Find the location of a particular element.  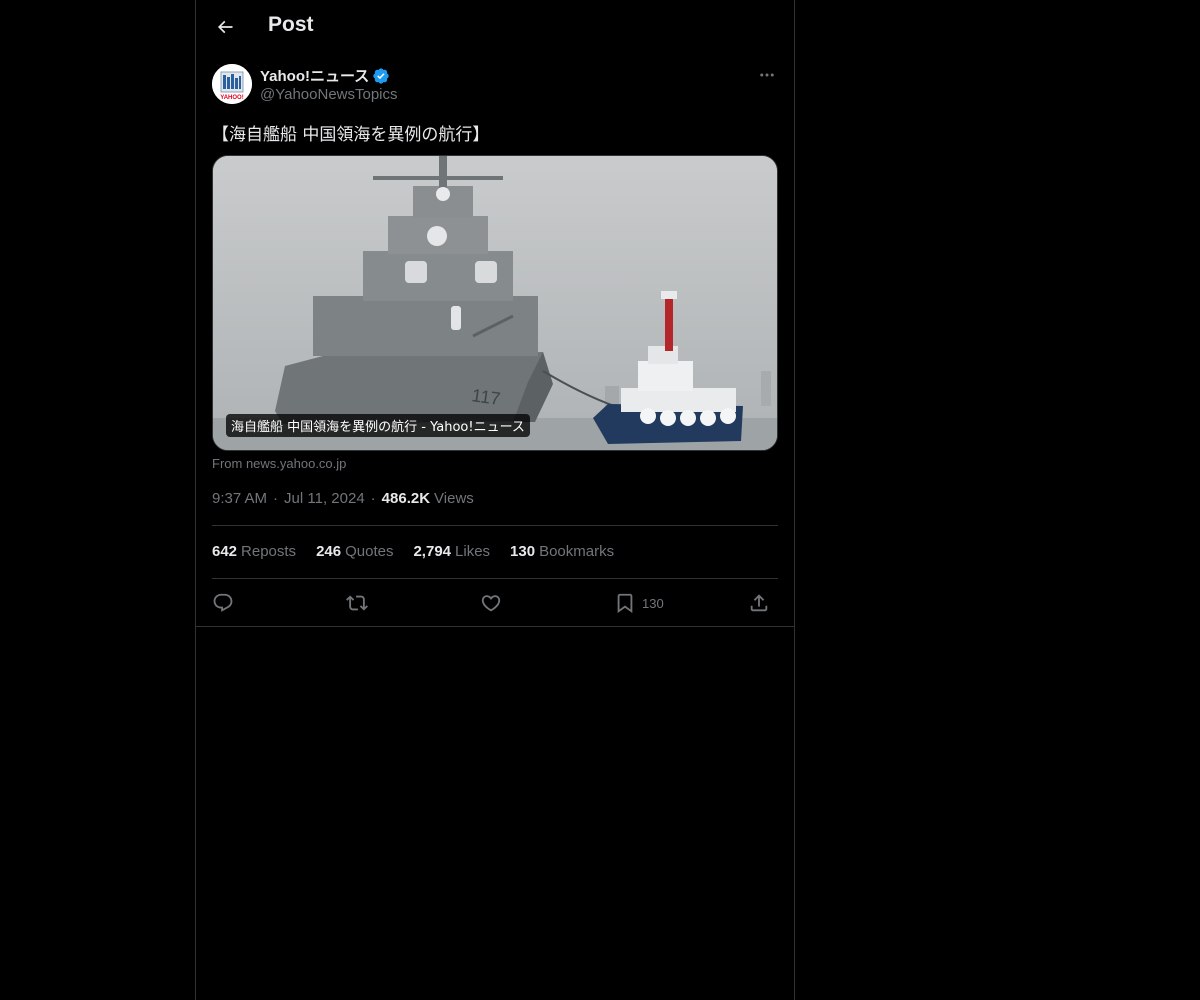

post-meta: 9:37 AM · Jul 11, 2024 · 486.2K Views is located at coordinates (343, 498).